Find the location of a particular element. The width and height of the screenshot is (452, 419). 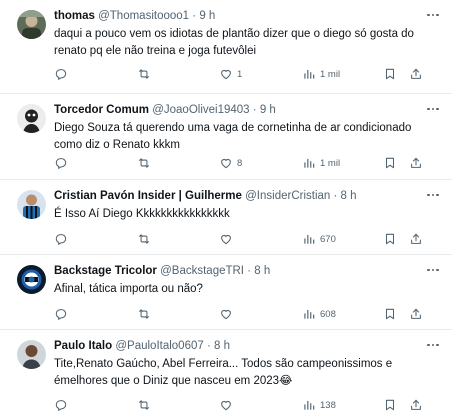

tweet-header: Paulo Italo @PauloItalo0607 · 8 h is located at coordinates (238, 346).